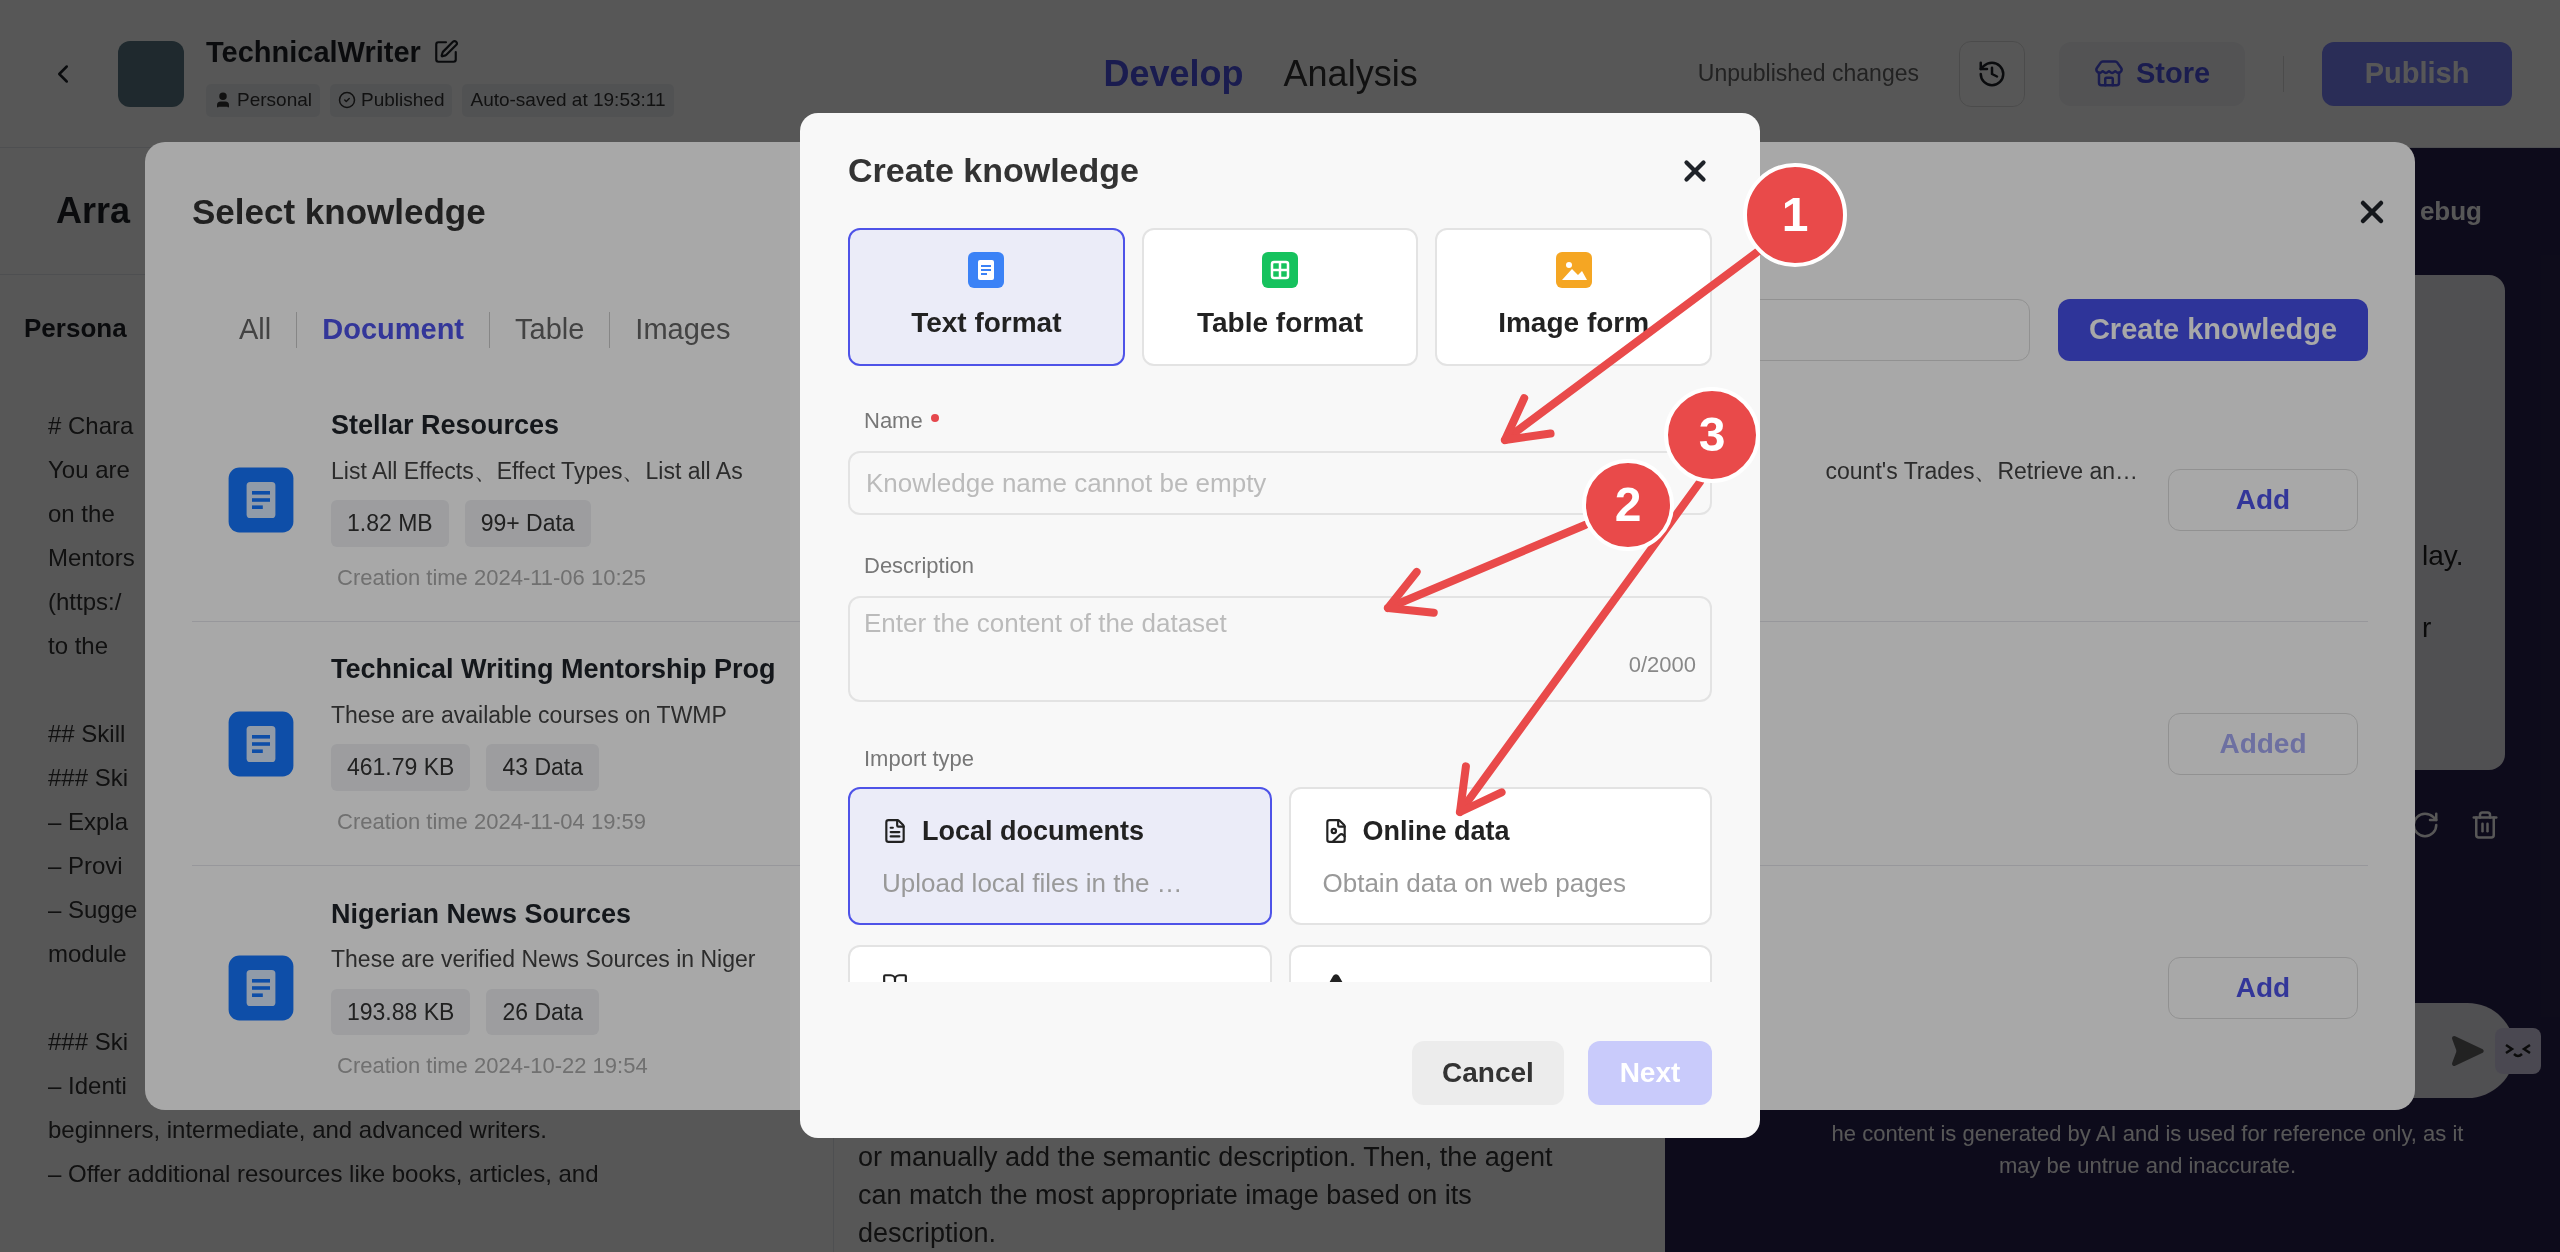 This screenshot has height=1252, width=2560. Describe the element at coordinates (313, 52) in the screenshot. I see `bot-title: TechnicalWriter` at that location.